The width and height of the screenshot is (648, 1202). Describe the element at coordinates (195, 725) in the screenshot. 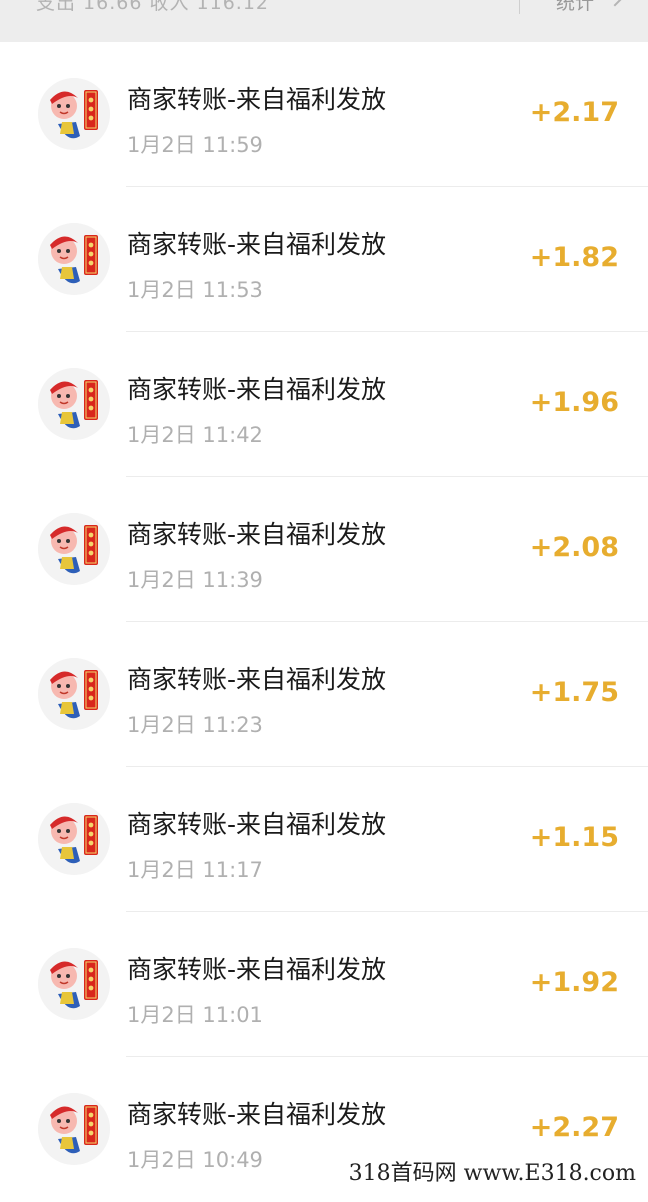

I see `transaction-time: 1月2日 11:23` at that location.